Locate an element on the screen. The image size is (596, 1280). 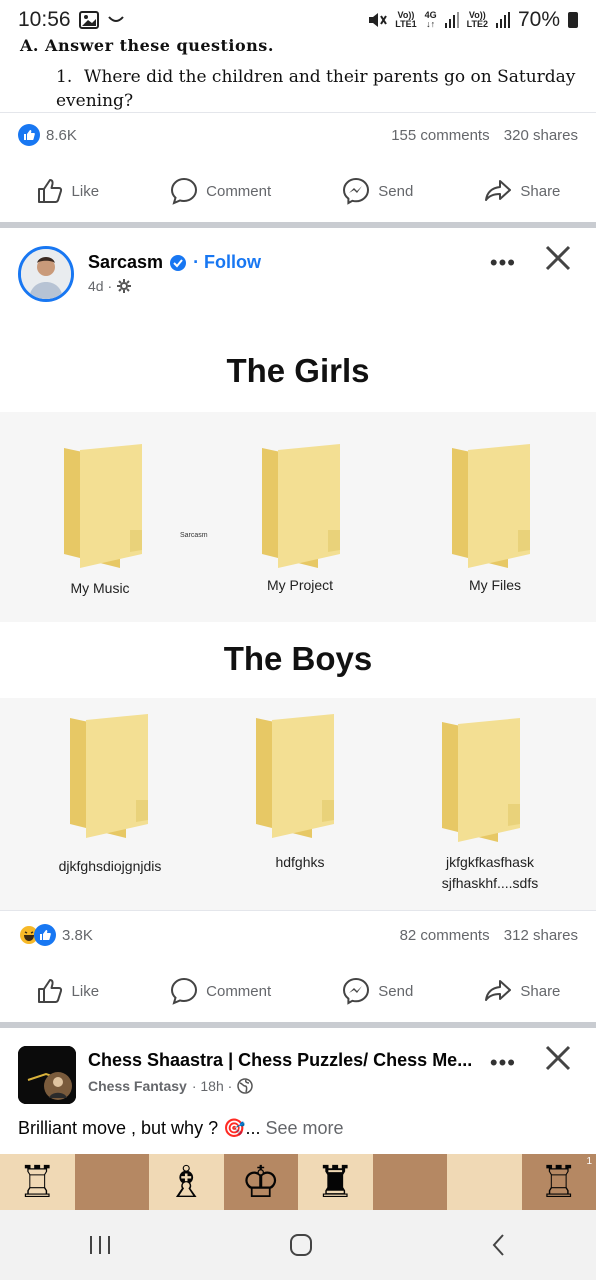
home-icon is located at coordinates (301, 1245).